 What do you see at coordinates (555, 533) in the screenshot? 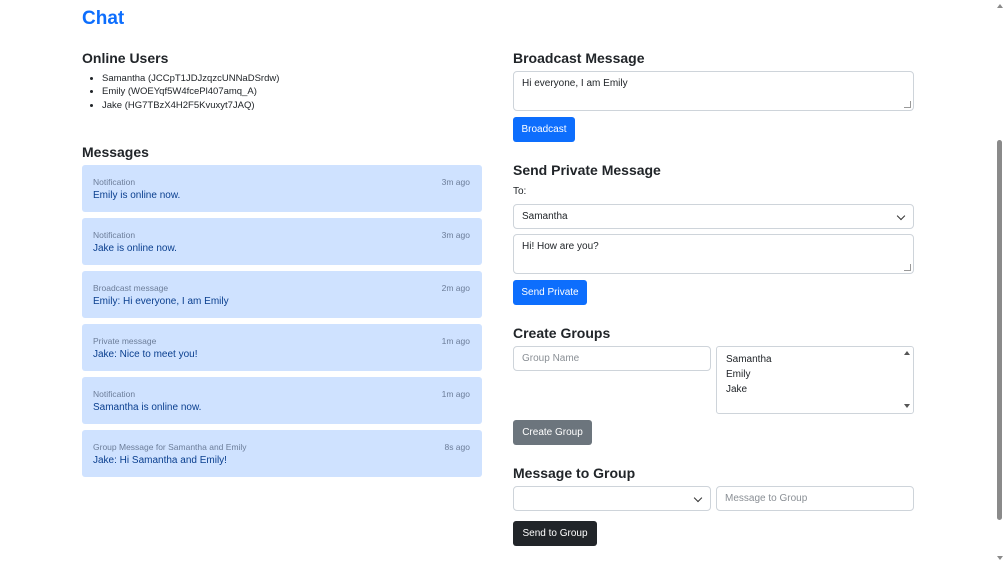
I see `send-to-group-button: Send to Group` at bounding box center [555, 533].